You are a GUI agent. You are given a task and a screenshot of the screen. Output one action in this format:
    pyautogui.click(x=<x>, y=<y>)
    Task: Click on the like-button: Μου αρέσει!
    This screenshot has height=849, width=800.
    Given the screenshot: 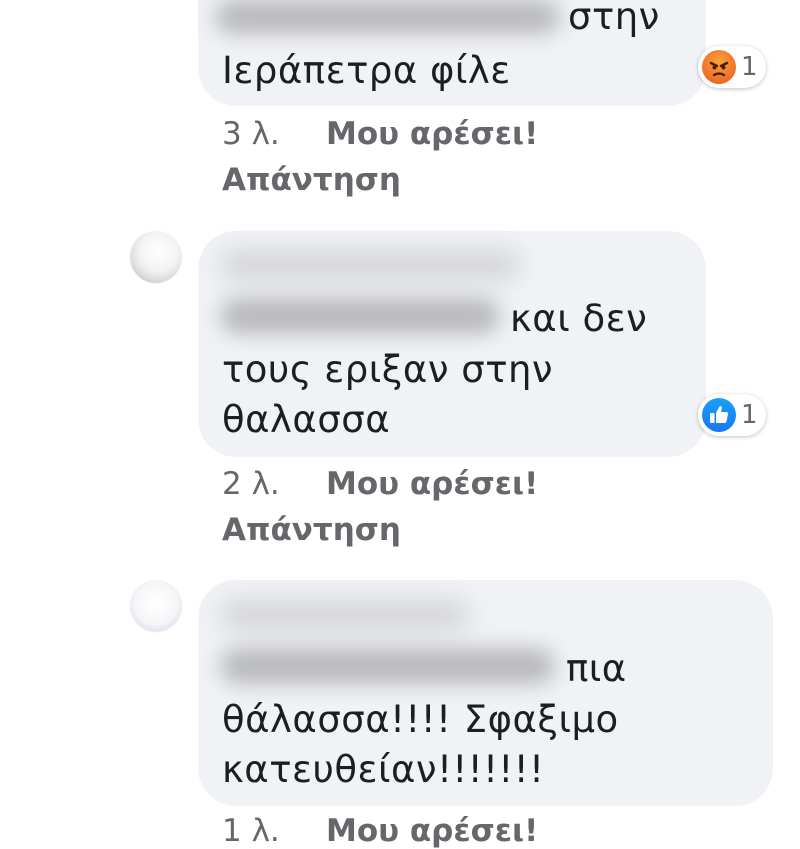 What is the action you would take?
    pyautogui.click(x=432, y=831)
    